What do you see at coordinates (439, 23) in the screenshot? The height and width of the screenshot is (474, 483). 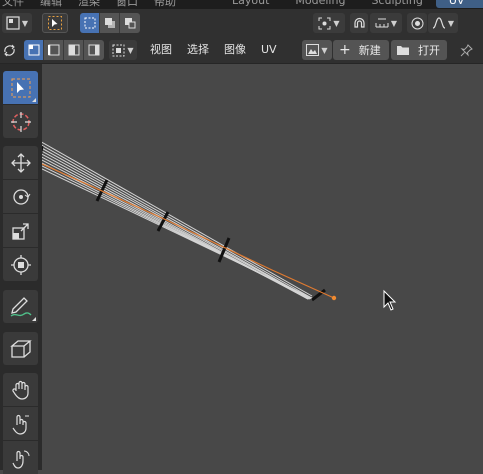 I see `falloff-curve-icon` at bounding box center [439, 23].